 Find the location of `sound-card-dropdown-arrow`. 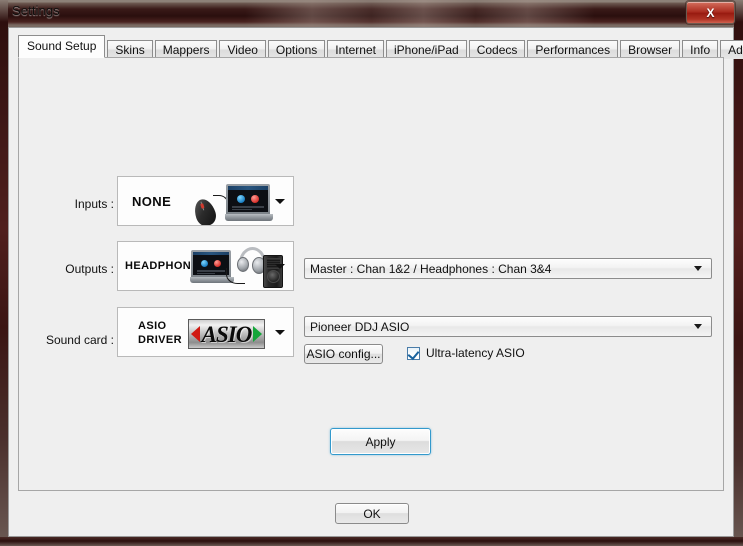

sound-card-dropdown-arrow is located at coordinates (280, 332).